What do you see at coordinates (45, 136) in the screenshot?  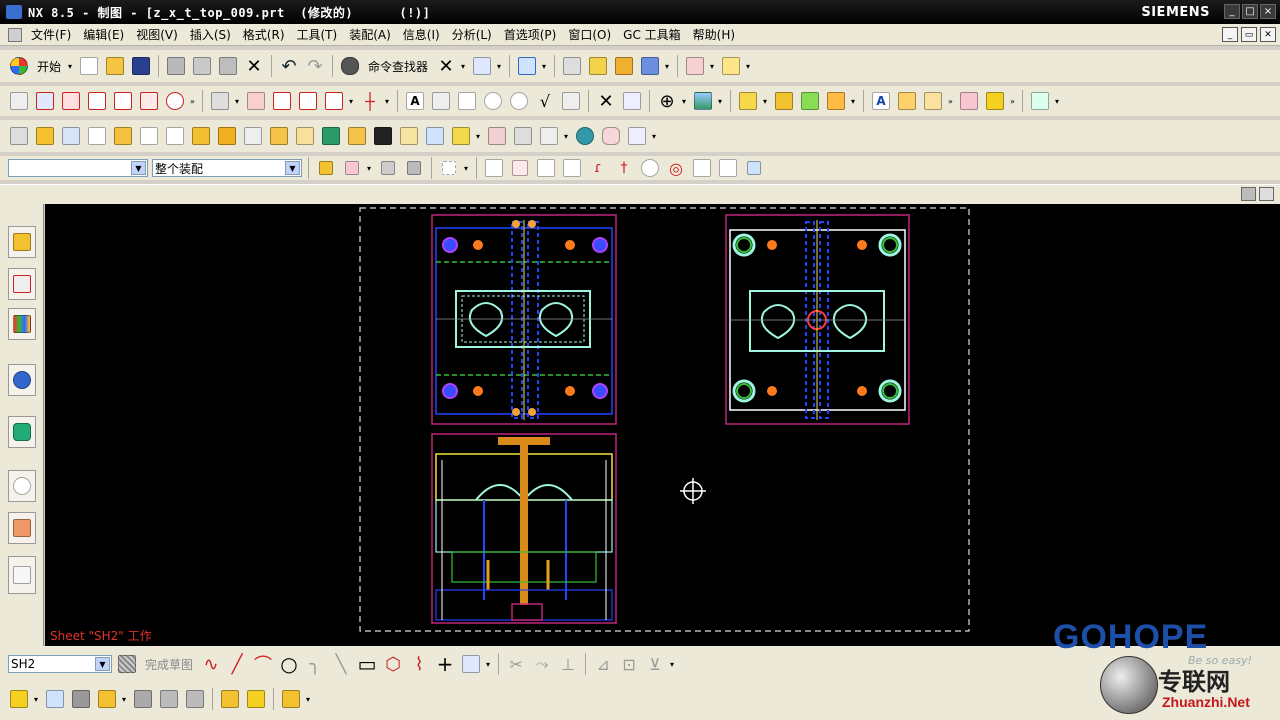 I see `mold-csys-icon` at bounding box center [45, 136].